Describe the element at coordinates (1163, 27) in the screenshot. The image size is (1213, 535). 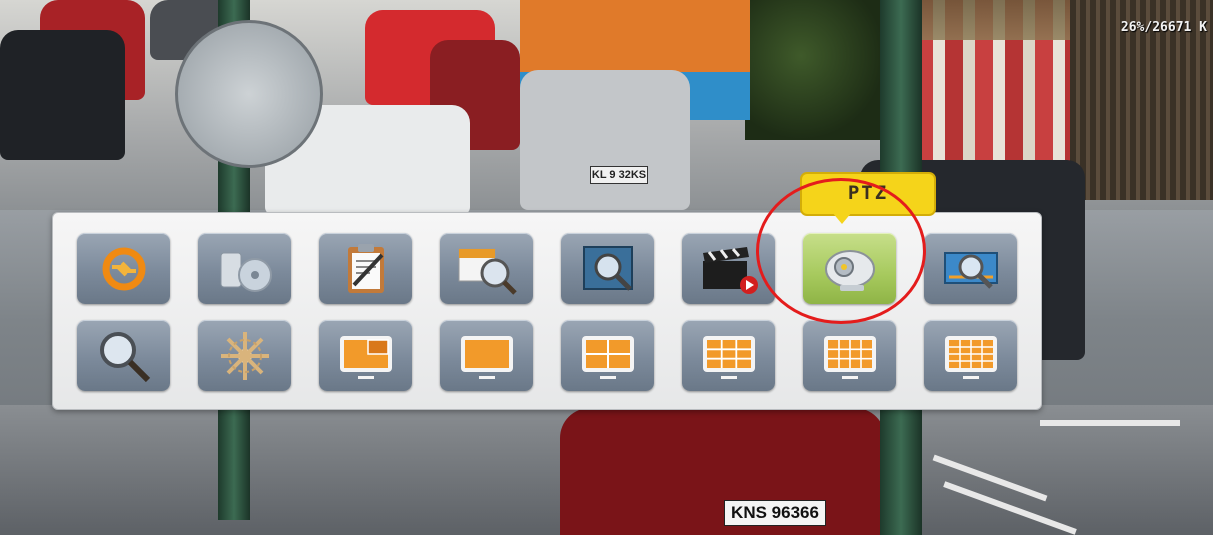
I see `bitrate-counter: 26%/26671 K` at that location.